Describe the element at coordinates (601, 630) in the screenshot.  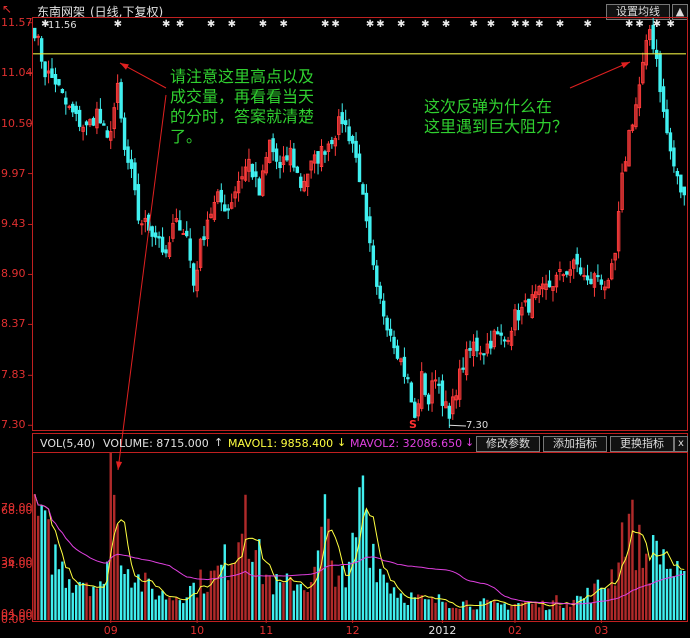
I see `time-tick-label: 03` at that location.